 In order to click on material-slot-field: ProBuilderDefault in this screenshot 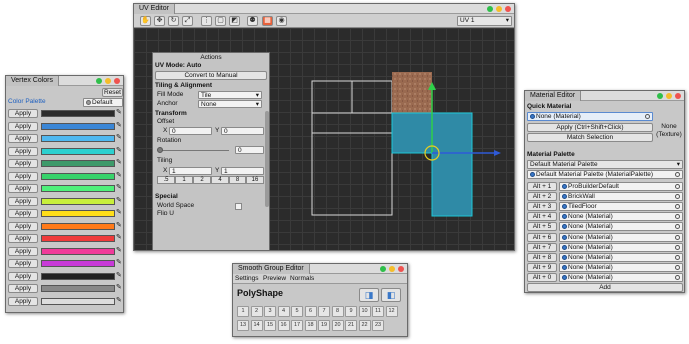, I will do `click(621, 186)`.